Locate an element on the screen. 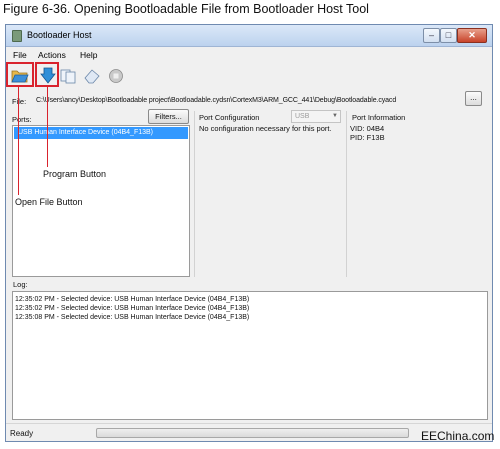 The height and width of the screenshot is (449, 500). ports-label: Ports: is located at coordinates (22, 119).